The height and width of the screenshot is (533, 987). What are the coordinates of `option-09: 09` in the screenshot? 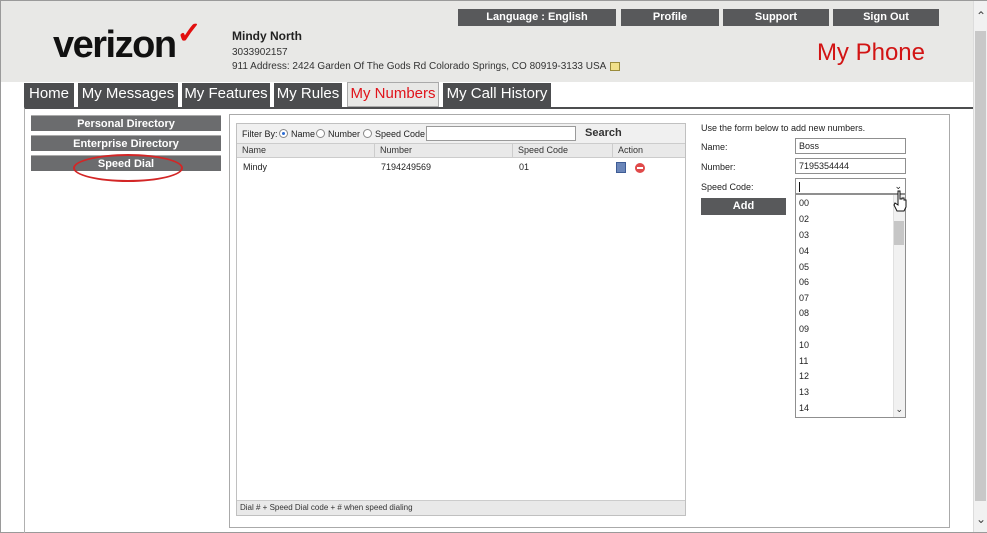 It's located at (804, 329).